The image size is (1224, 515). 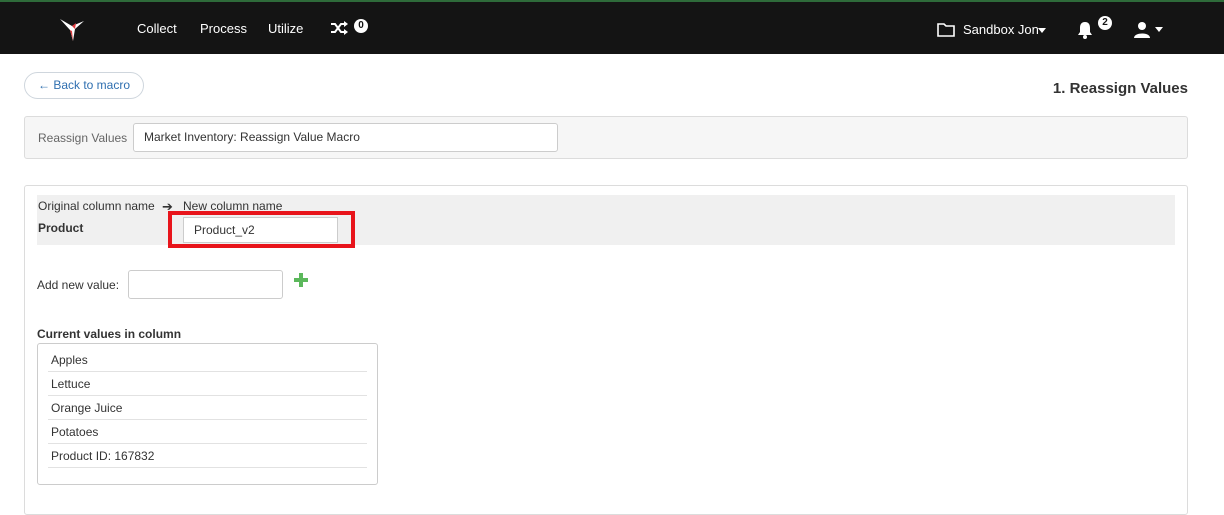 I want to click on macro-name-label: Reassign Values, so click(x=83, y=138).